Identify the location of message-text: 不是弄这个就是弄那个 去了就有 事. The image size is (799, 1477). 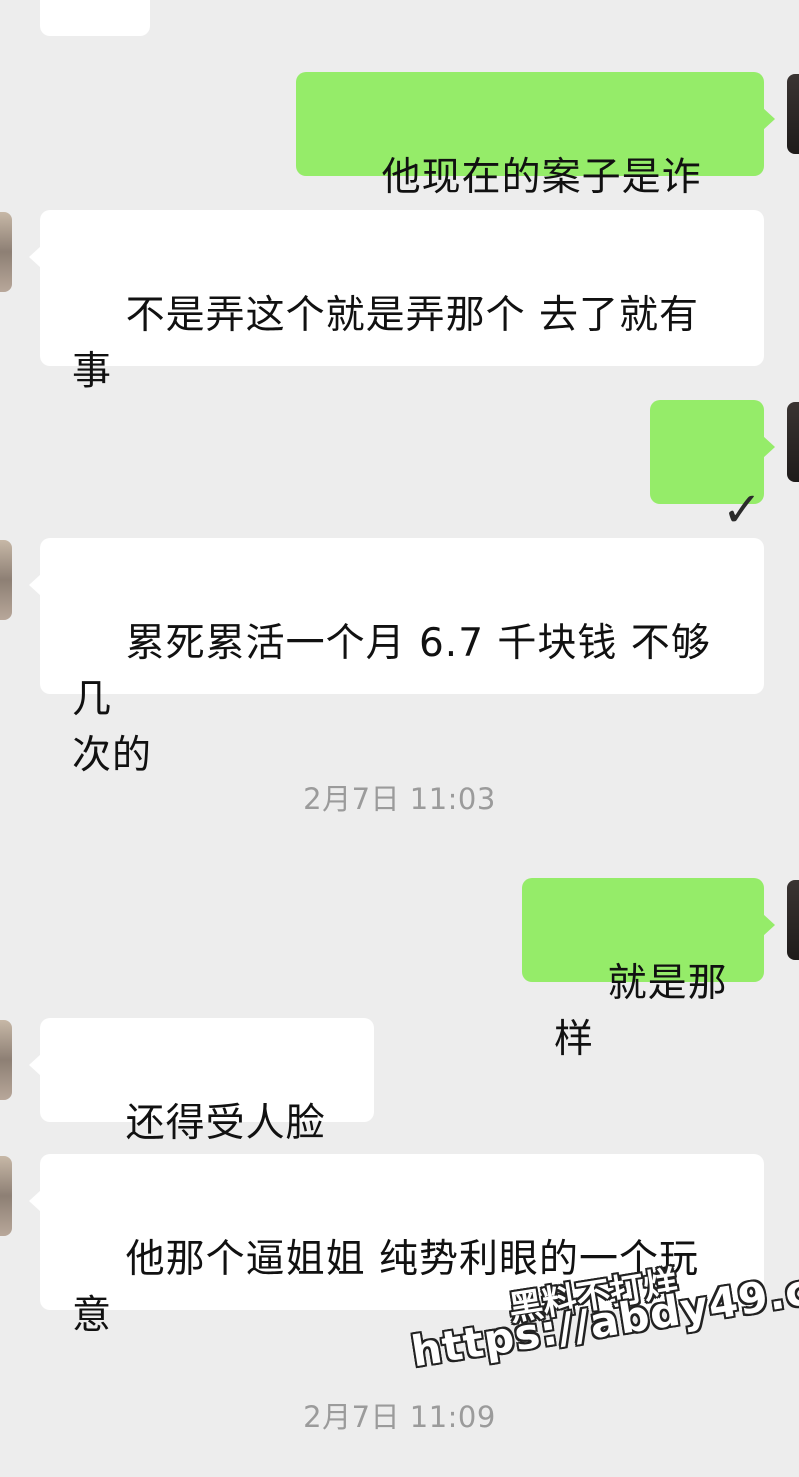
(385, 343).